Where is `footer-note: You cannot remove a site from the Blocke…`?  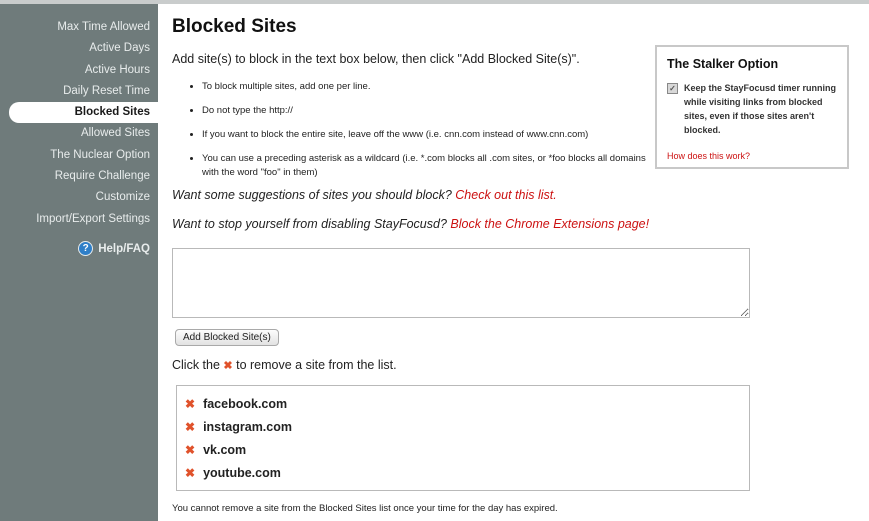
footer-note: You cannot remove a site from the Blocke… is located at coordinates (365, 508).